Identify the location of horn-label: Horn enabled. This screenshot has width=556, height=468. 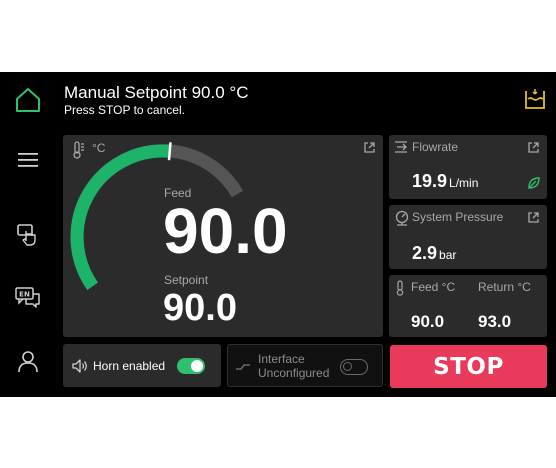
(129, 366).